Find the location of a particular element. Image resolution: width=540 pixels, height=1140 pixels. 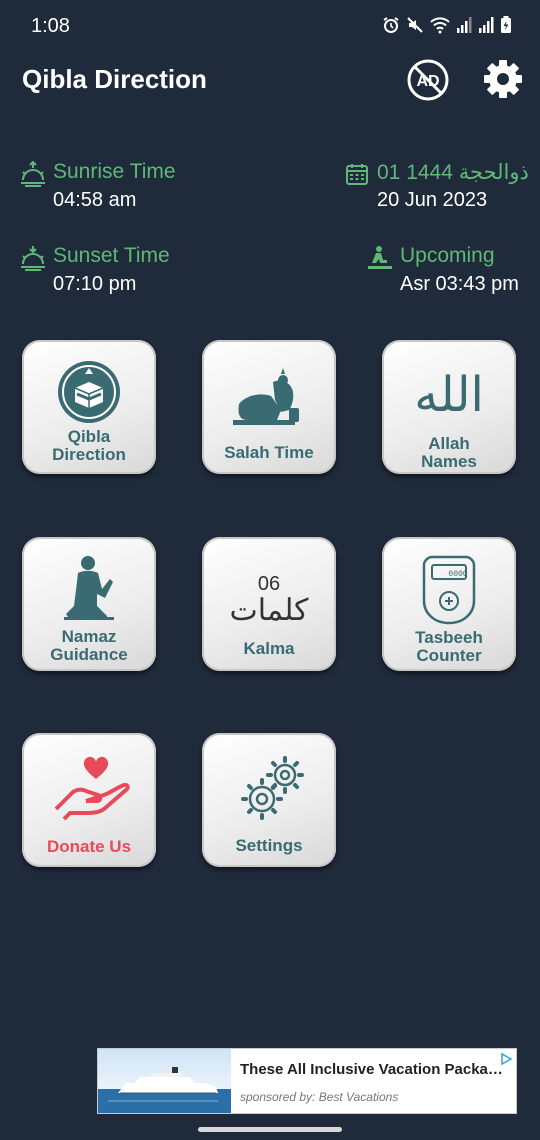

namaz-label-line1: Namaz is located at coordinates (89, 636).